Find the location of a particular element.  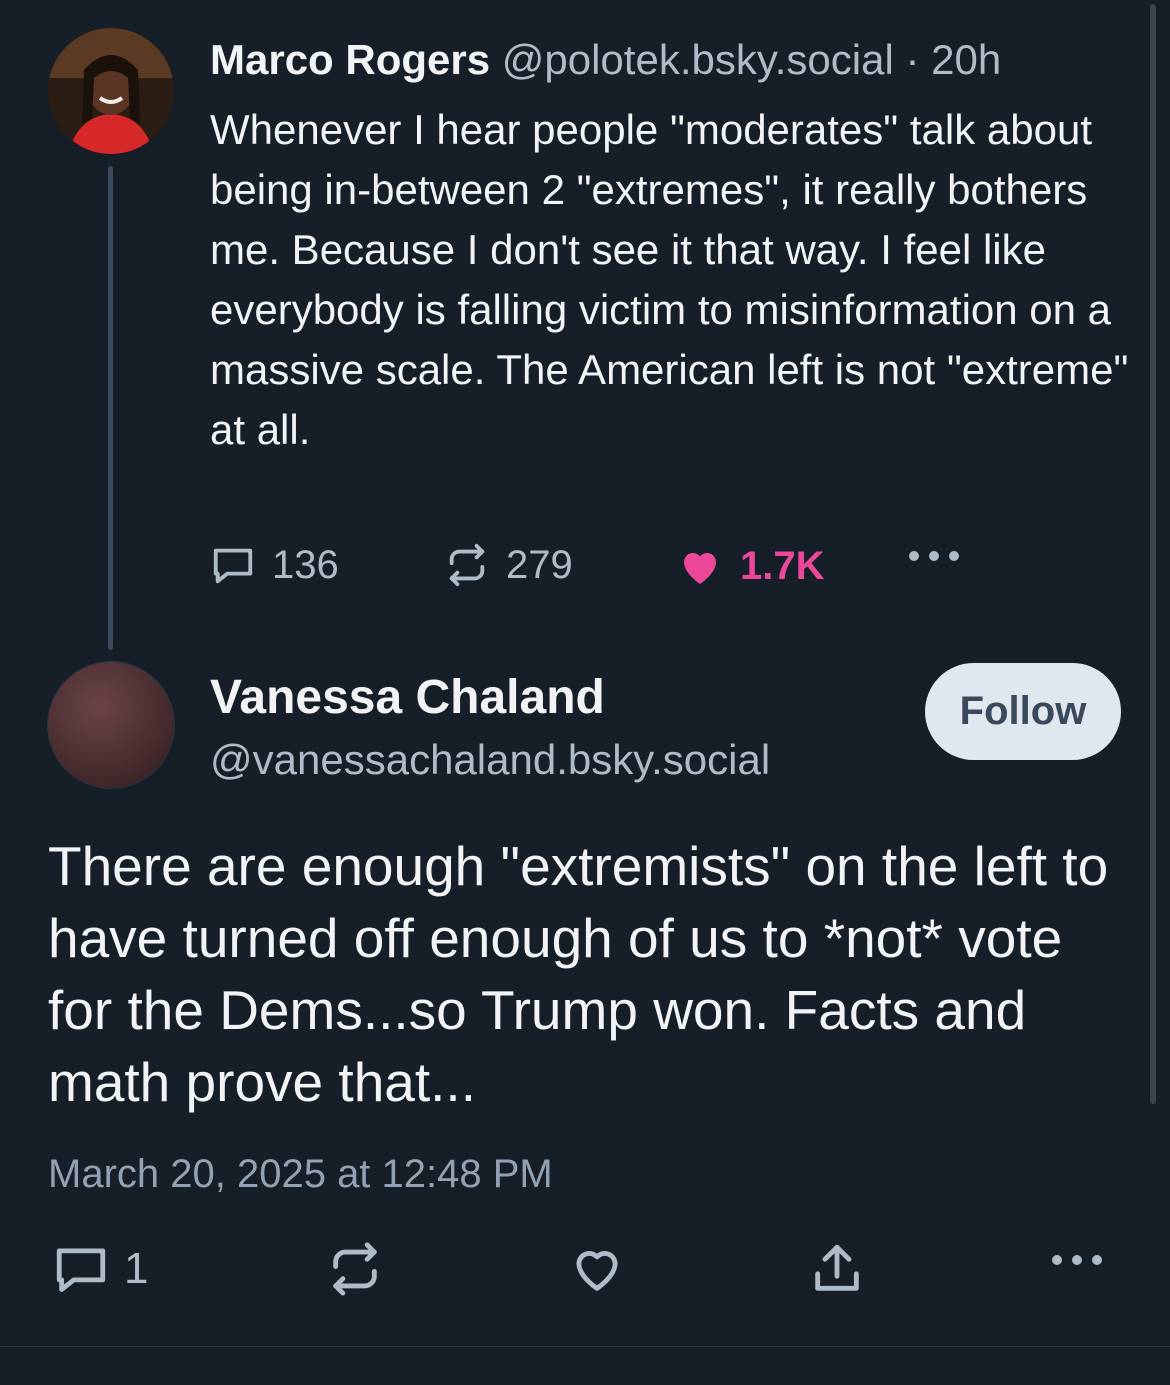

parent-post-header: Marco Rogers @polotek.bsky.social · 20h is located at coordinates (605, 60).